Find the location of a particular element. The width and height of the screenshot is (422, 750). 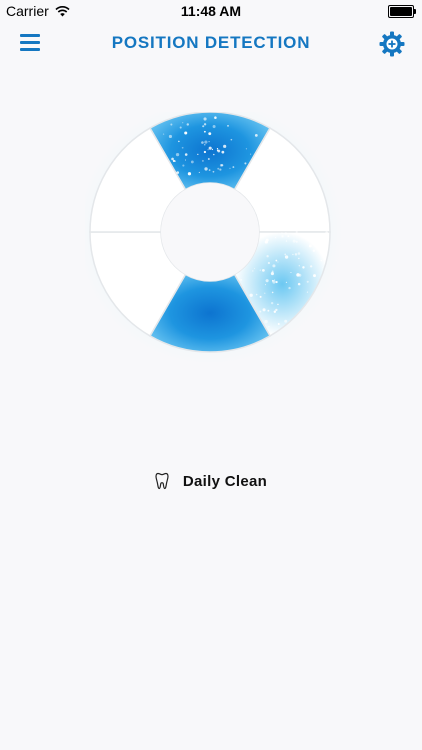

wheel-center is located at coordinates (210, 232).